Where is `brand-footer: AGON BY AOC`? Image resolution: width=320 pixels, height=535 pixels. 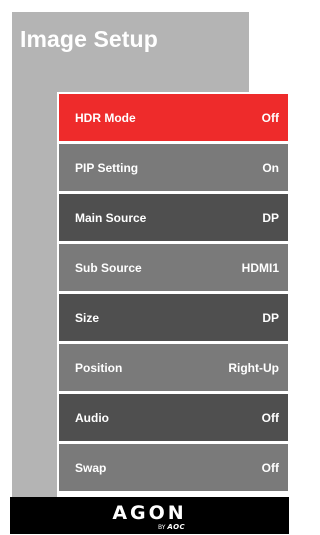 brand-footer: AGON BY AOC is located at coordinates (149, 515).